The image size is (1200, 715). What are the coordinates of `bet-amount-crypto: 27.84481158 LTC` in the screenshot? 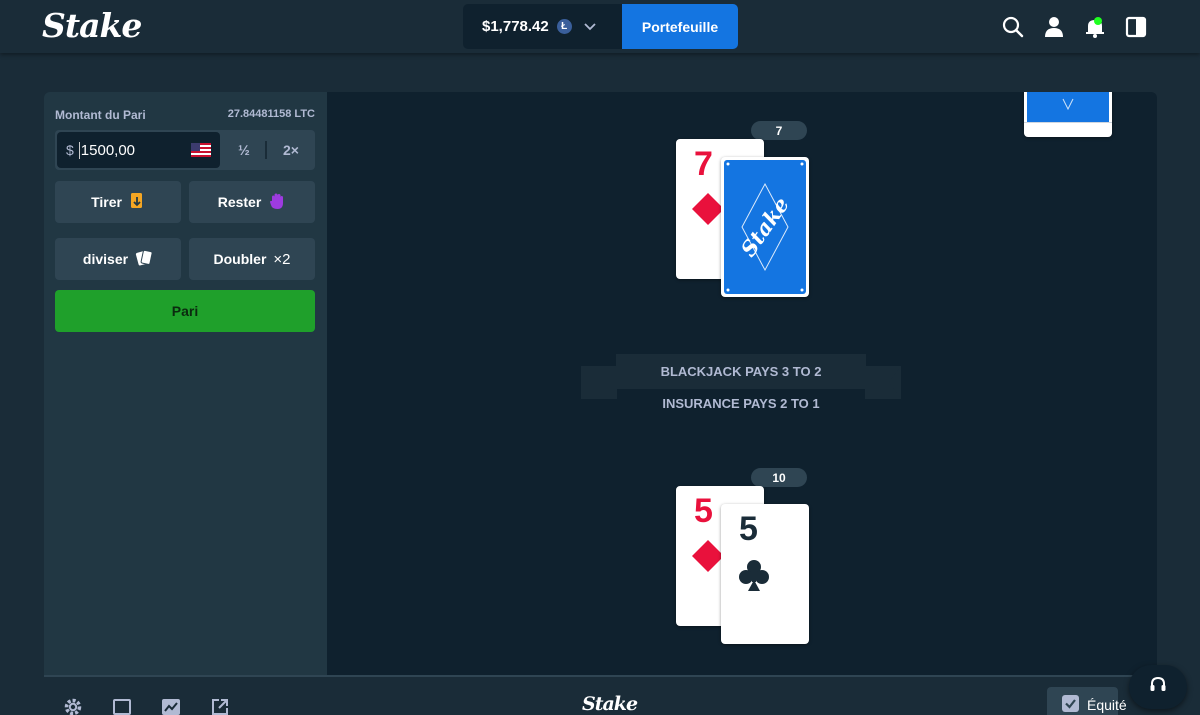 It's located at (271, 114).